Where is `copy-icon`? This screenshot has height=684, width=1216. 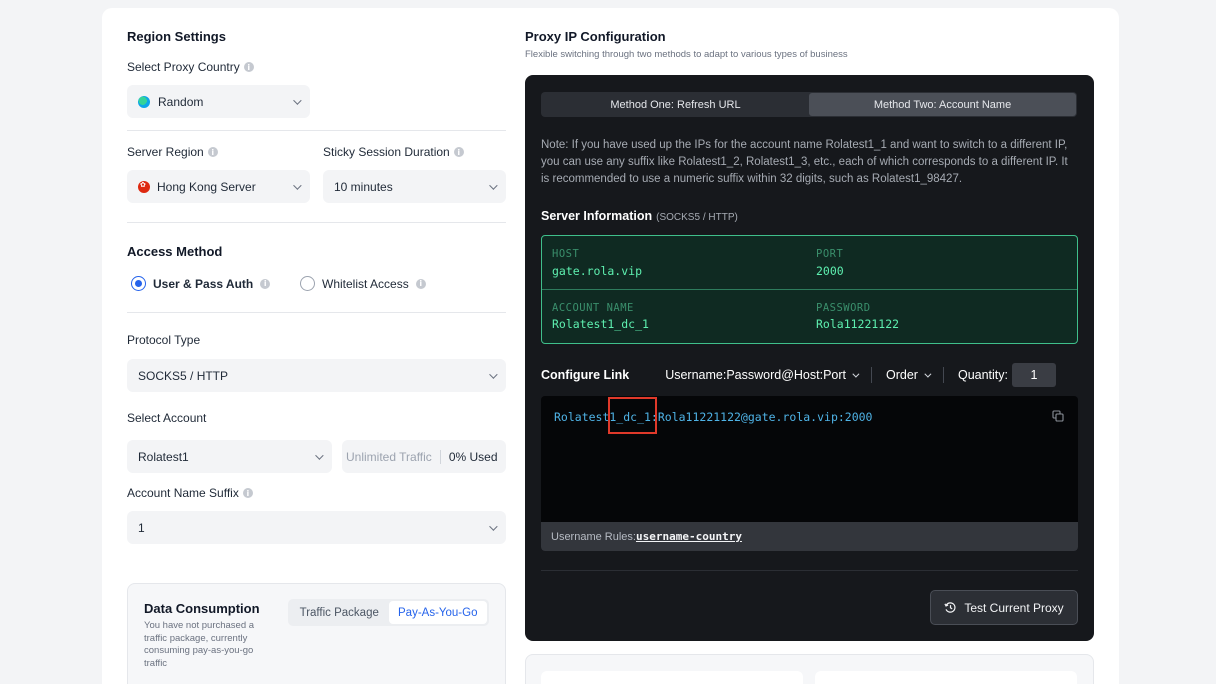
copy-icon is located at coordinates (1058, 416).